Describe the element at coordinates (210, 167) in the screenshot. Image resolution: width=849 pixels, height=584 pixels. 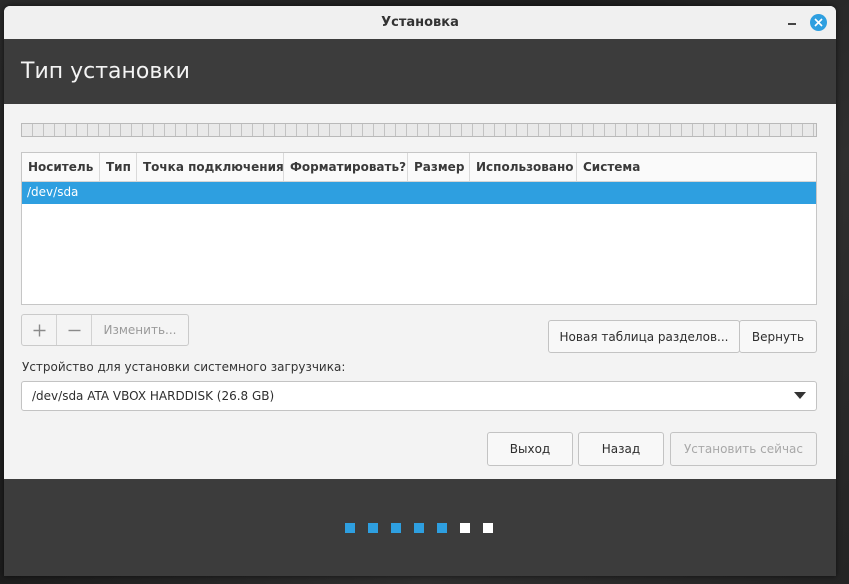
I see `column-header-mount-point: Точка подключения` at that location.